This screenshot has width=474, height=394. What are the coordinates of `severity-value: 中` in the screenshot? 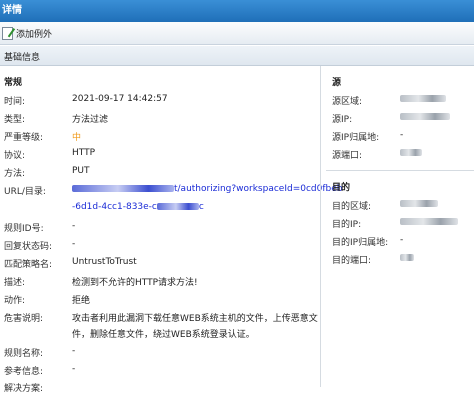 It's located at (77, 138).